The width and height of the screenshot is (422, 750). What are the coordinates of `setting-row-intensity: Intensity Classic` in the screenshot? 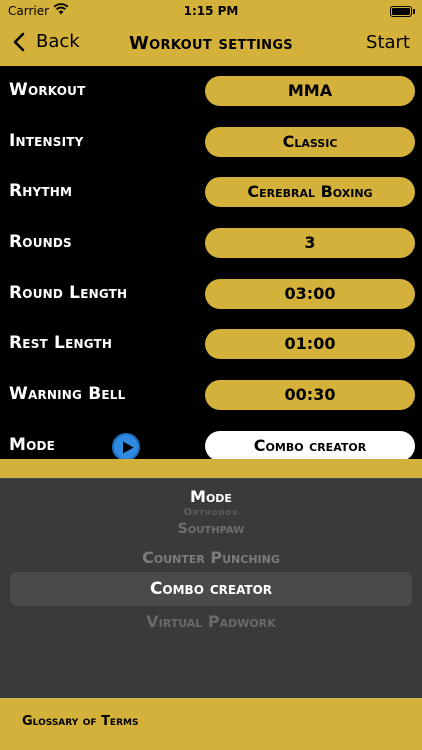 It's located at (211, 142).